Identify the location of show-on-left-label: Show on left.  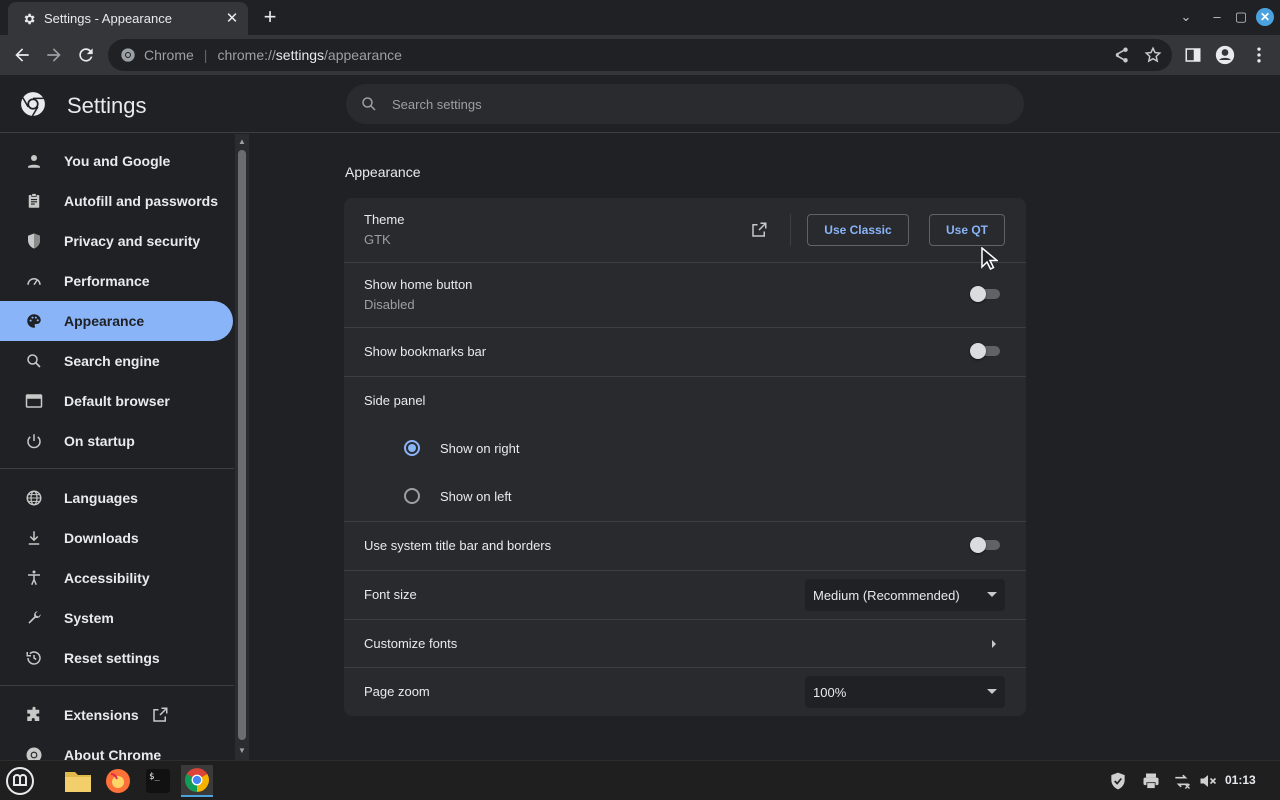
(476, 496).